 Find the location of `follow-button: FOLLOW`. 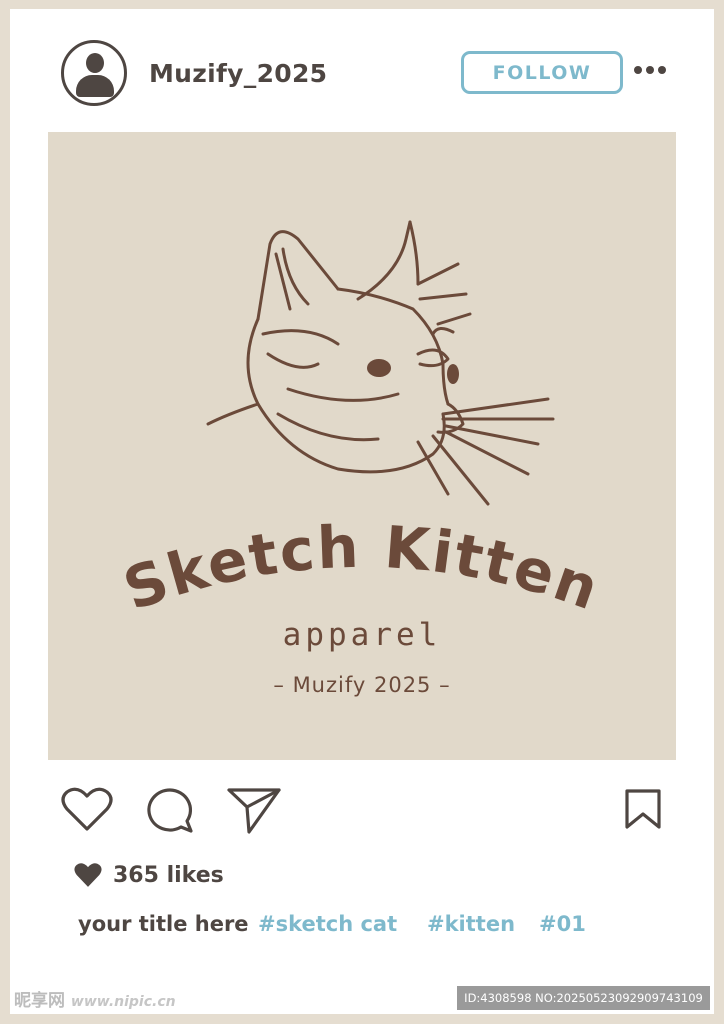

follow-button: FOLLOW is located at coordinates (542, 72).